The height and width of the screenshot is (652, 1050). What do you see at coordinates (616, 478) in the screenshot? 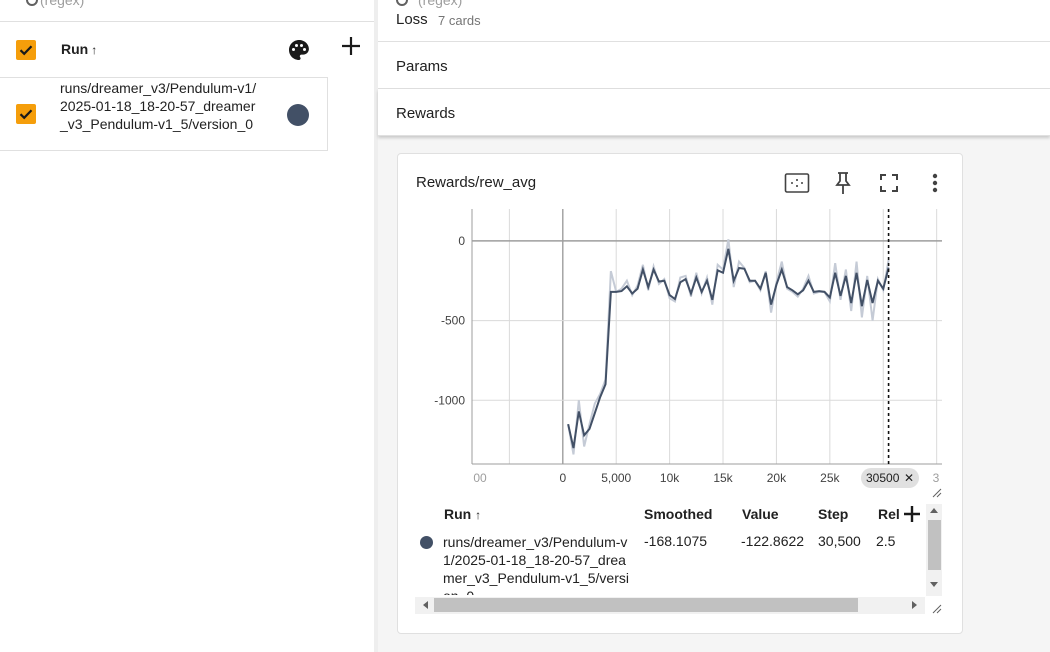
I see `x-tick-label: 5,000` at bounding box center [616, 478].